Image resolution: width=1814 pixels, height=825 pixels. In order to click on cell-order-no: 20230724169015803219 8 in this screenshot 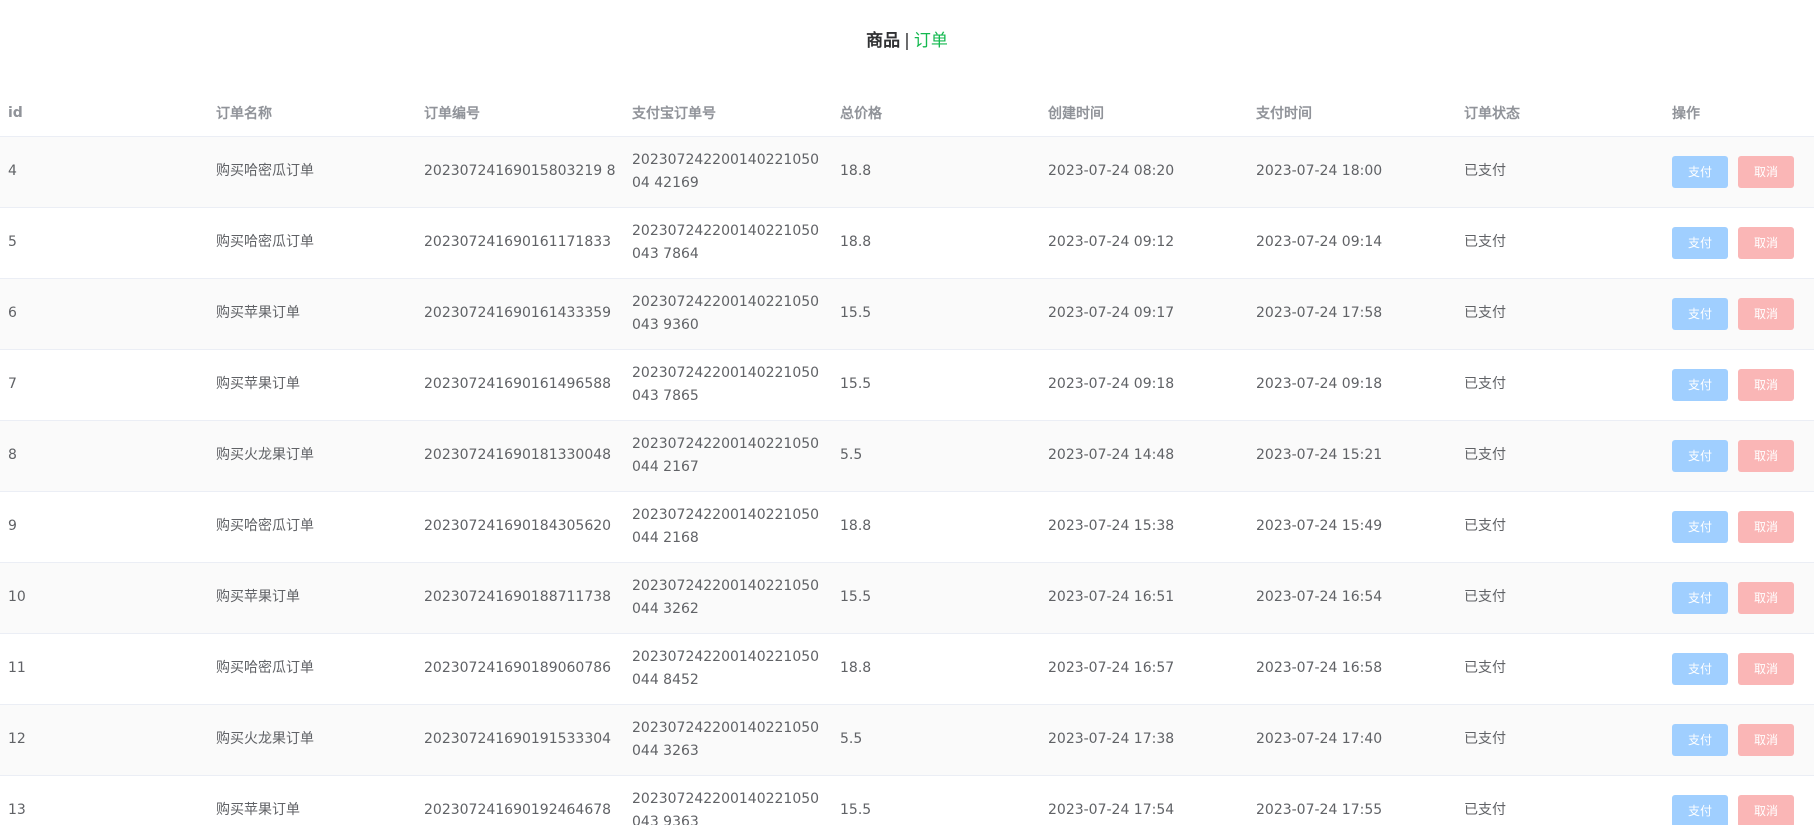, I will do `click(520, 172)`.